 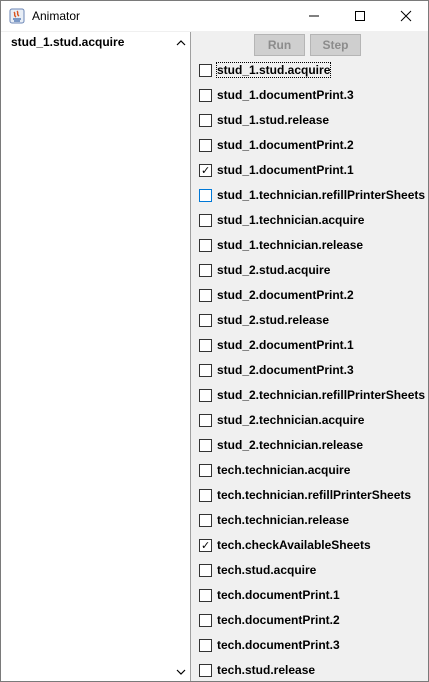 What do you see at coordinates (273, 120) in the screenshot?
I see `checkbox-label: stud_1.stud.release` at bounding box center [273, 120].